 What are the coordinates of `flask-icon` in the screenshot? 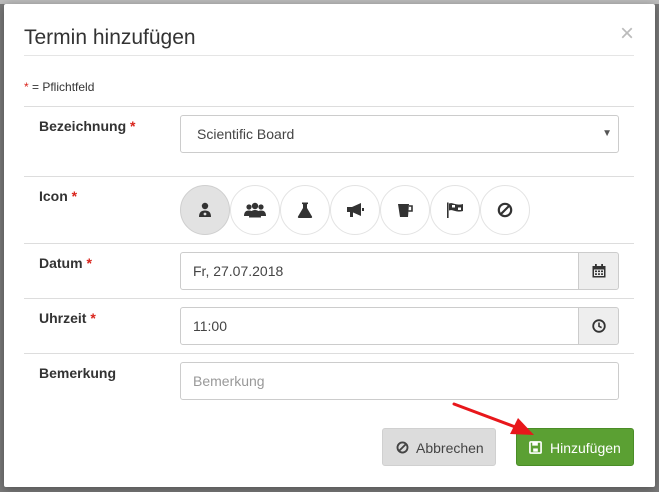 It's located at (305, 210).